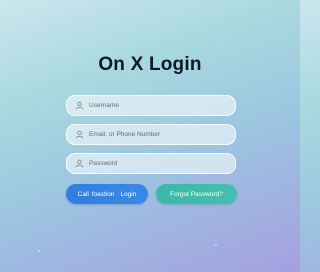 Image resolution: width=320 pixels, height=272 pixels. I want to click on forgot-password-button: Forgot Password?, so click(196, 194).